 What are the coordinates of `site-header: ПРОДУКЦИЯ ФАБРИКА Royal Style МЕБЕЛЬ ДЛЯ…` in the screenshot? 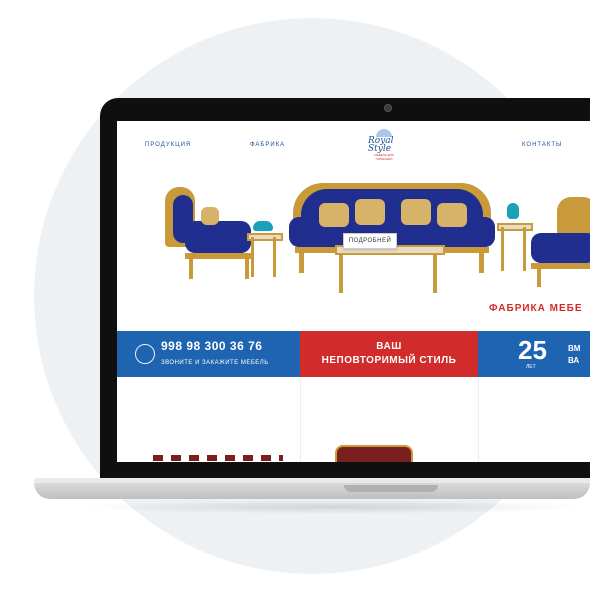 It's located at (353, 144).